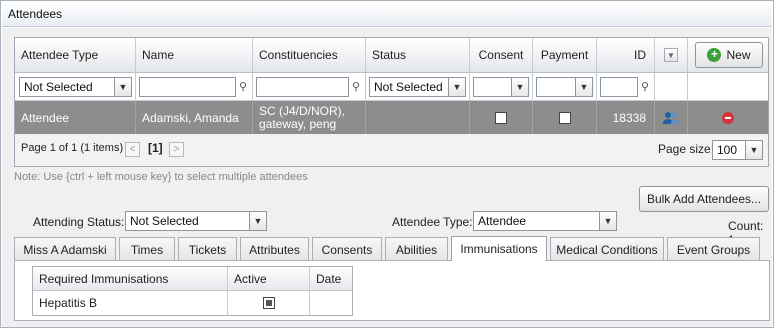 This screenshot has height=328, width=774. I want to click on person-icon, so click(671, 118).